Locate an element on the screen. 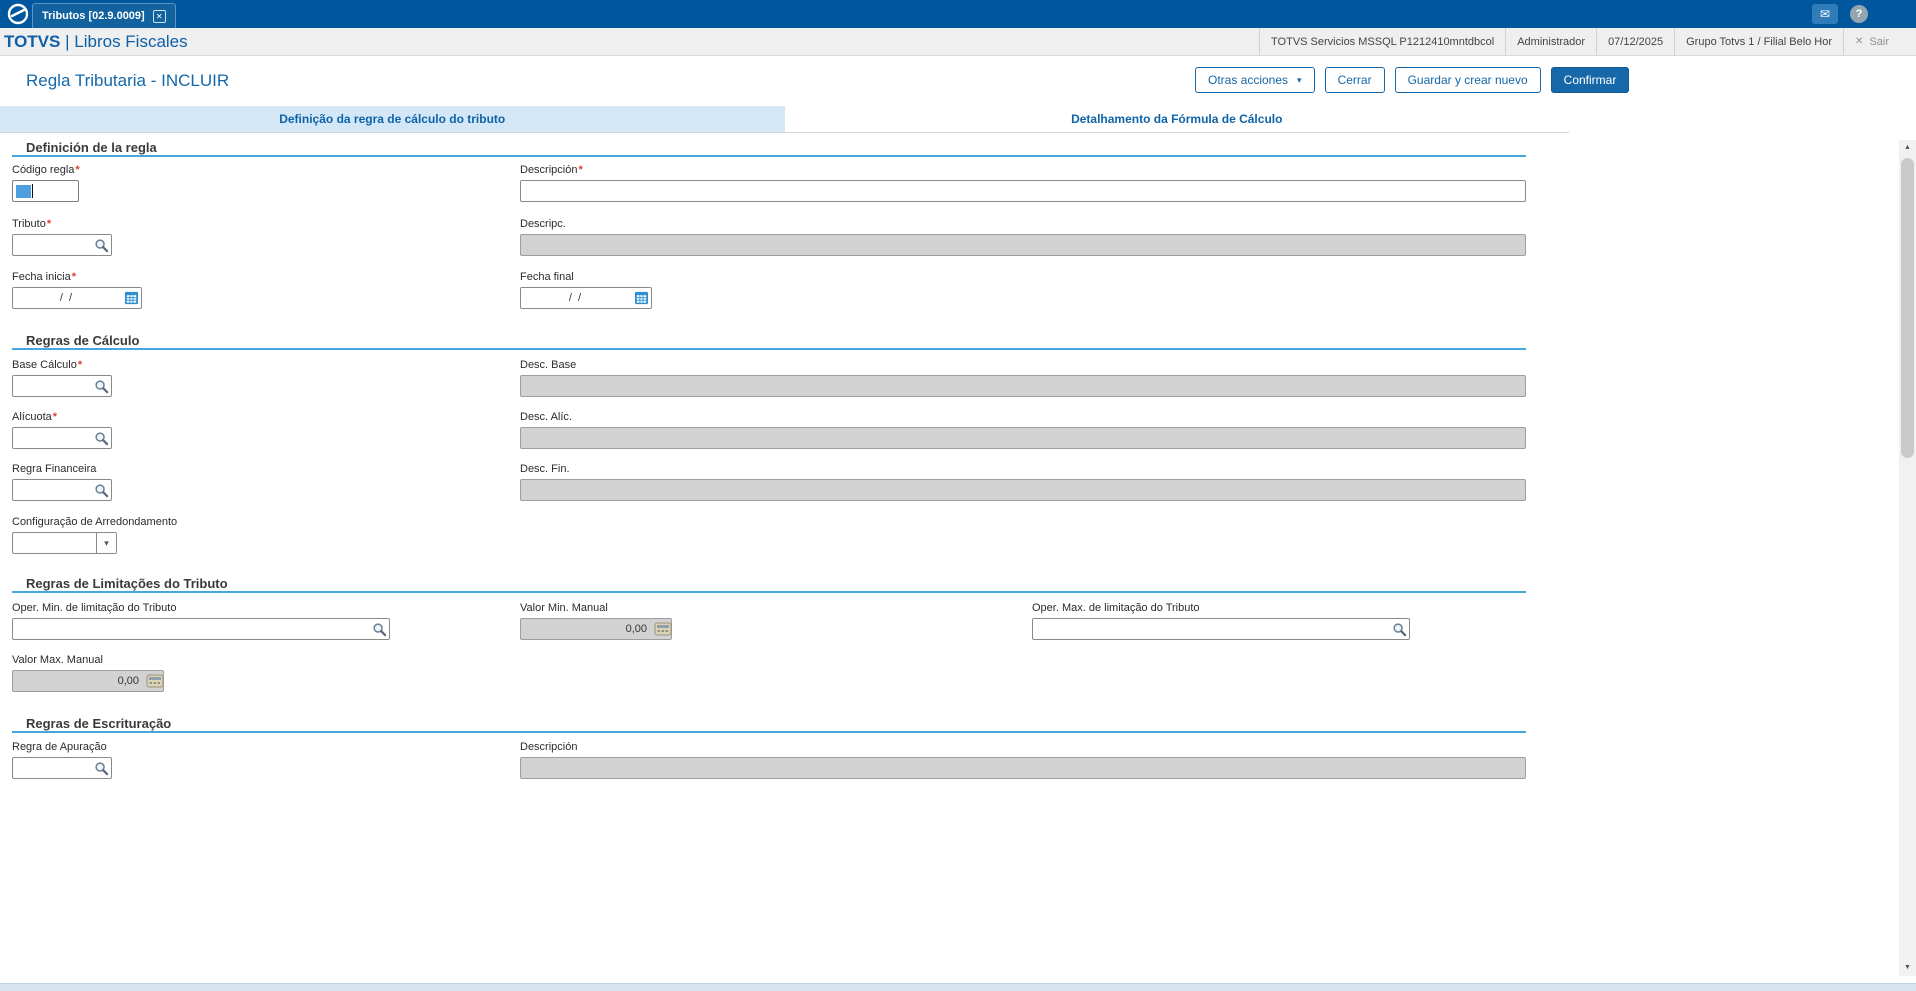  desc-fin-input is located at coordinates (1023, 490).